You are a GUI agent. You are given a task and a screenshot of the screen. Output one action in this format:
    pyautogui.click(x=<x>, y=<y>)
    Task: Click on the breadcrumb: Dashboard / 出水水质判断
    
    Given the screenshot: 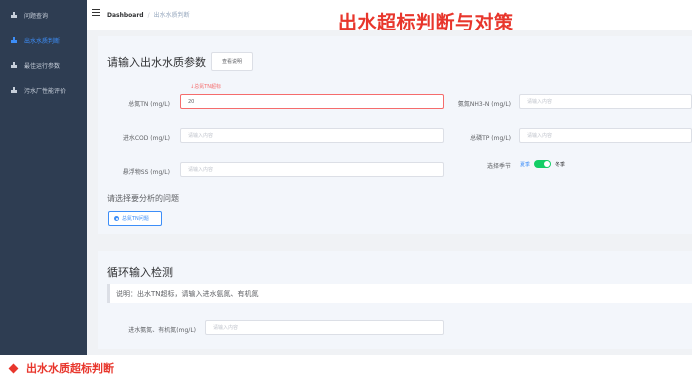 What is the action you would take?
    pyautogui.click(x=148, y=14)
    